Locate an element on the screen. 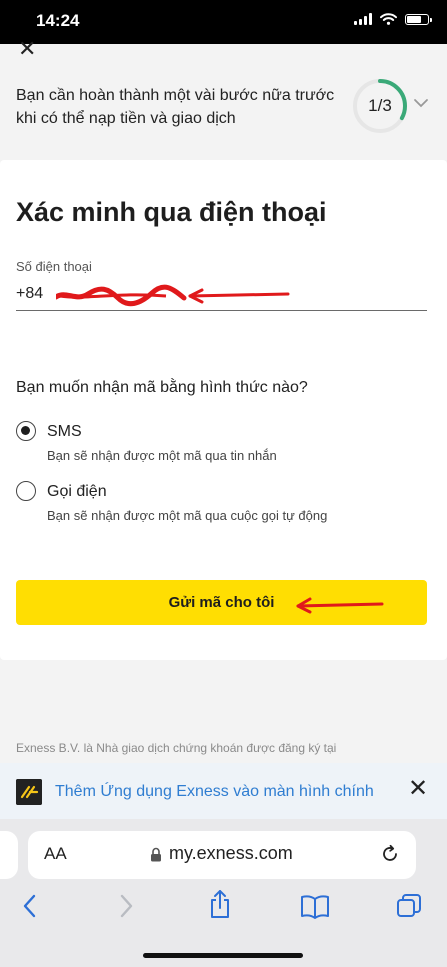  back-icon is located at coordinates (30, 906).